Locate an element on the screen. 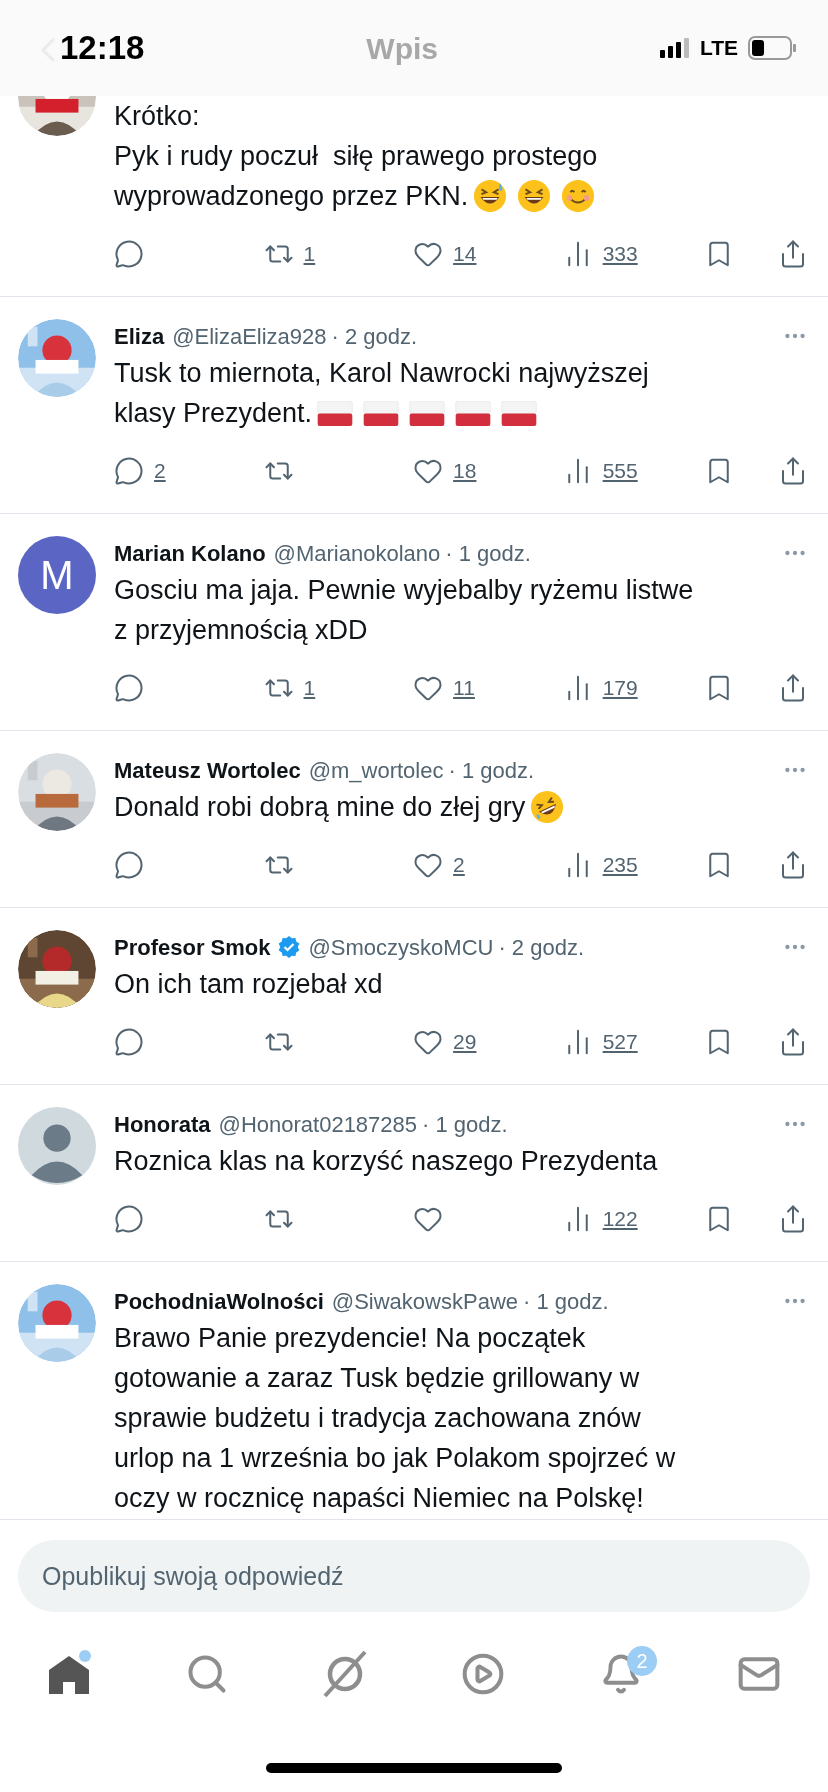 The width and height of the screenshot is (828, 1792). post-text: Donald robi dobrą mine do złej gry is located at coordinates (320, 807).